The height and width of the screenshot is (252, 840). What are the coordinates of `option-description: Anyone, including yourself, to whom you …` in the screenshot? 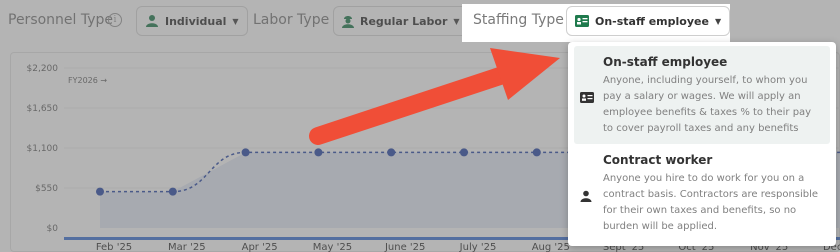 It's located at (707, 104).